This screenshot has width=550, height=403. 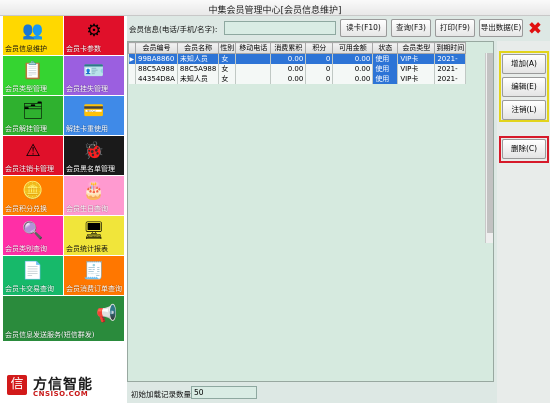 I want to click on print-button: 打印(F9), so click(x=455, y=28).